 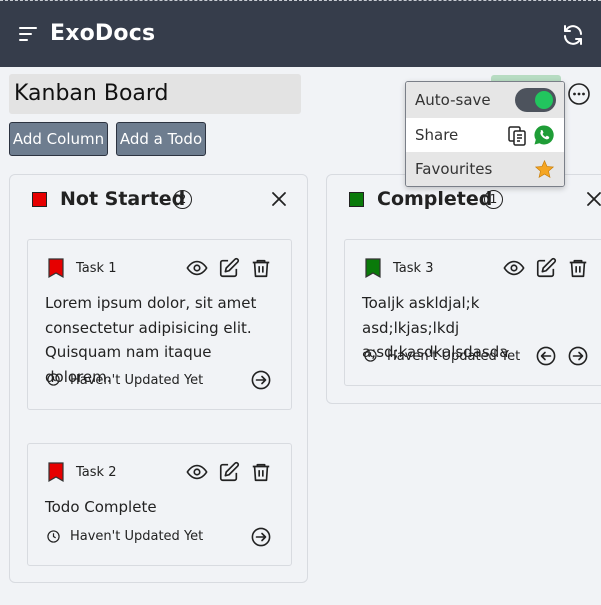 What do you see at coordinates (544, 169) in the screenshot?
I see `star-icon` at bounding box center [544, 169].